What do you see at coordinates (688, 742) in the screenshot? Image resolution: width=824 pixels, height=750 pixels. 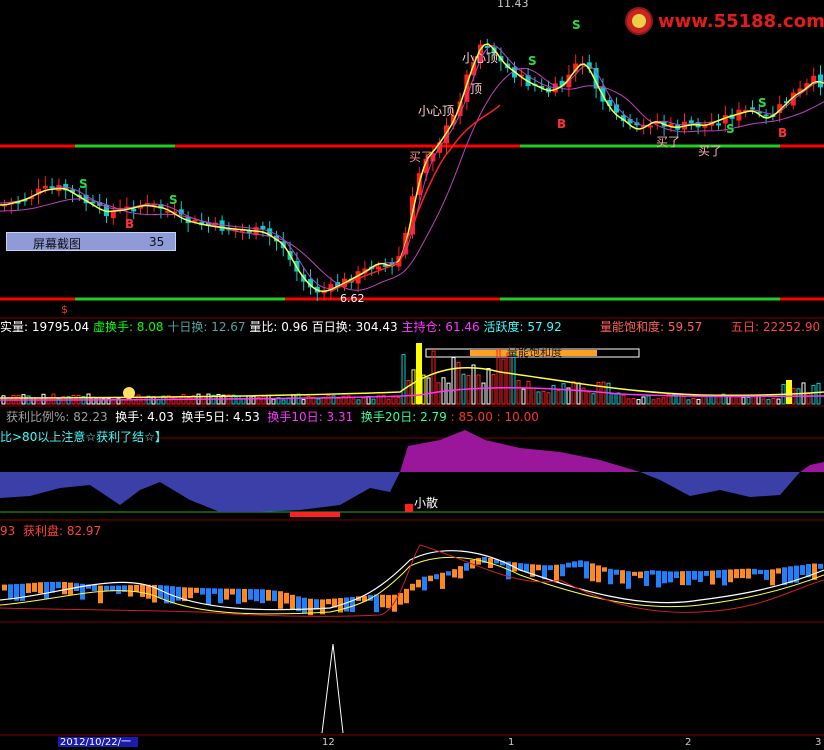 I see `axis-tick: 2` at bounding box center [688, 742].